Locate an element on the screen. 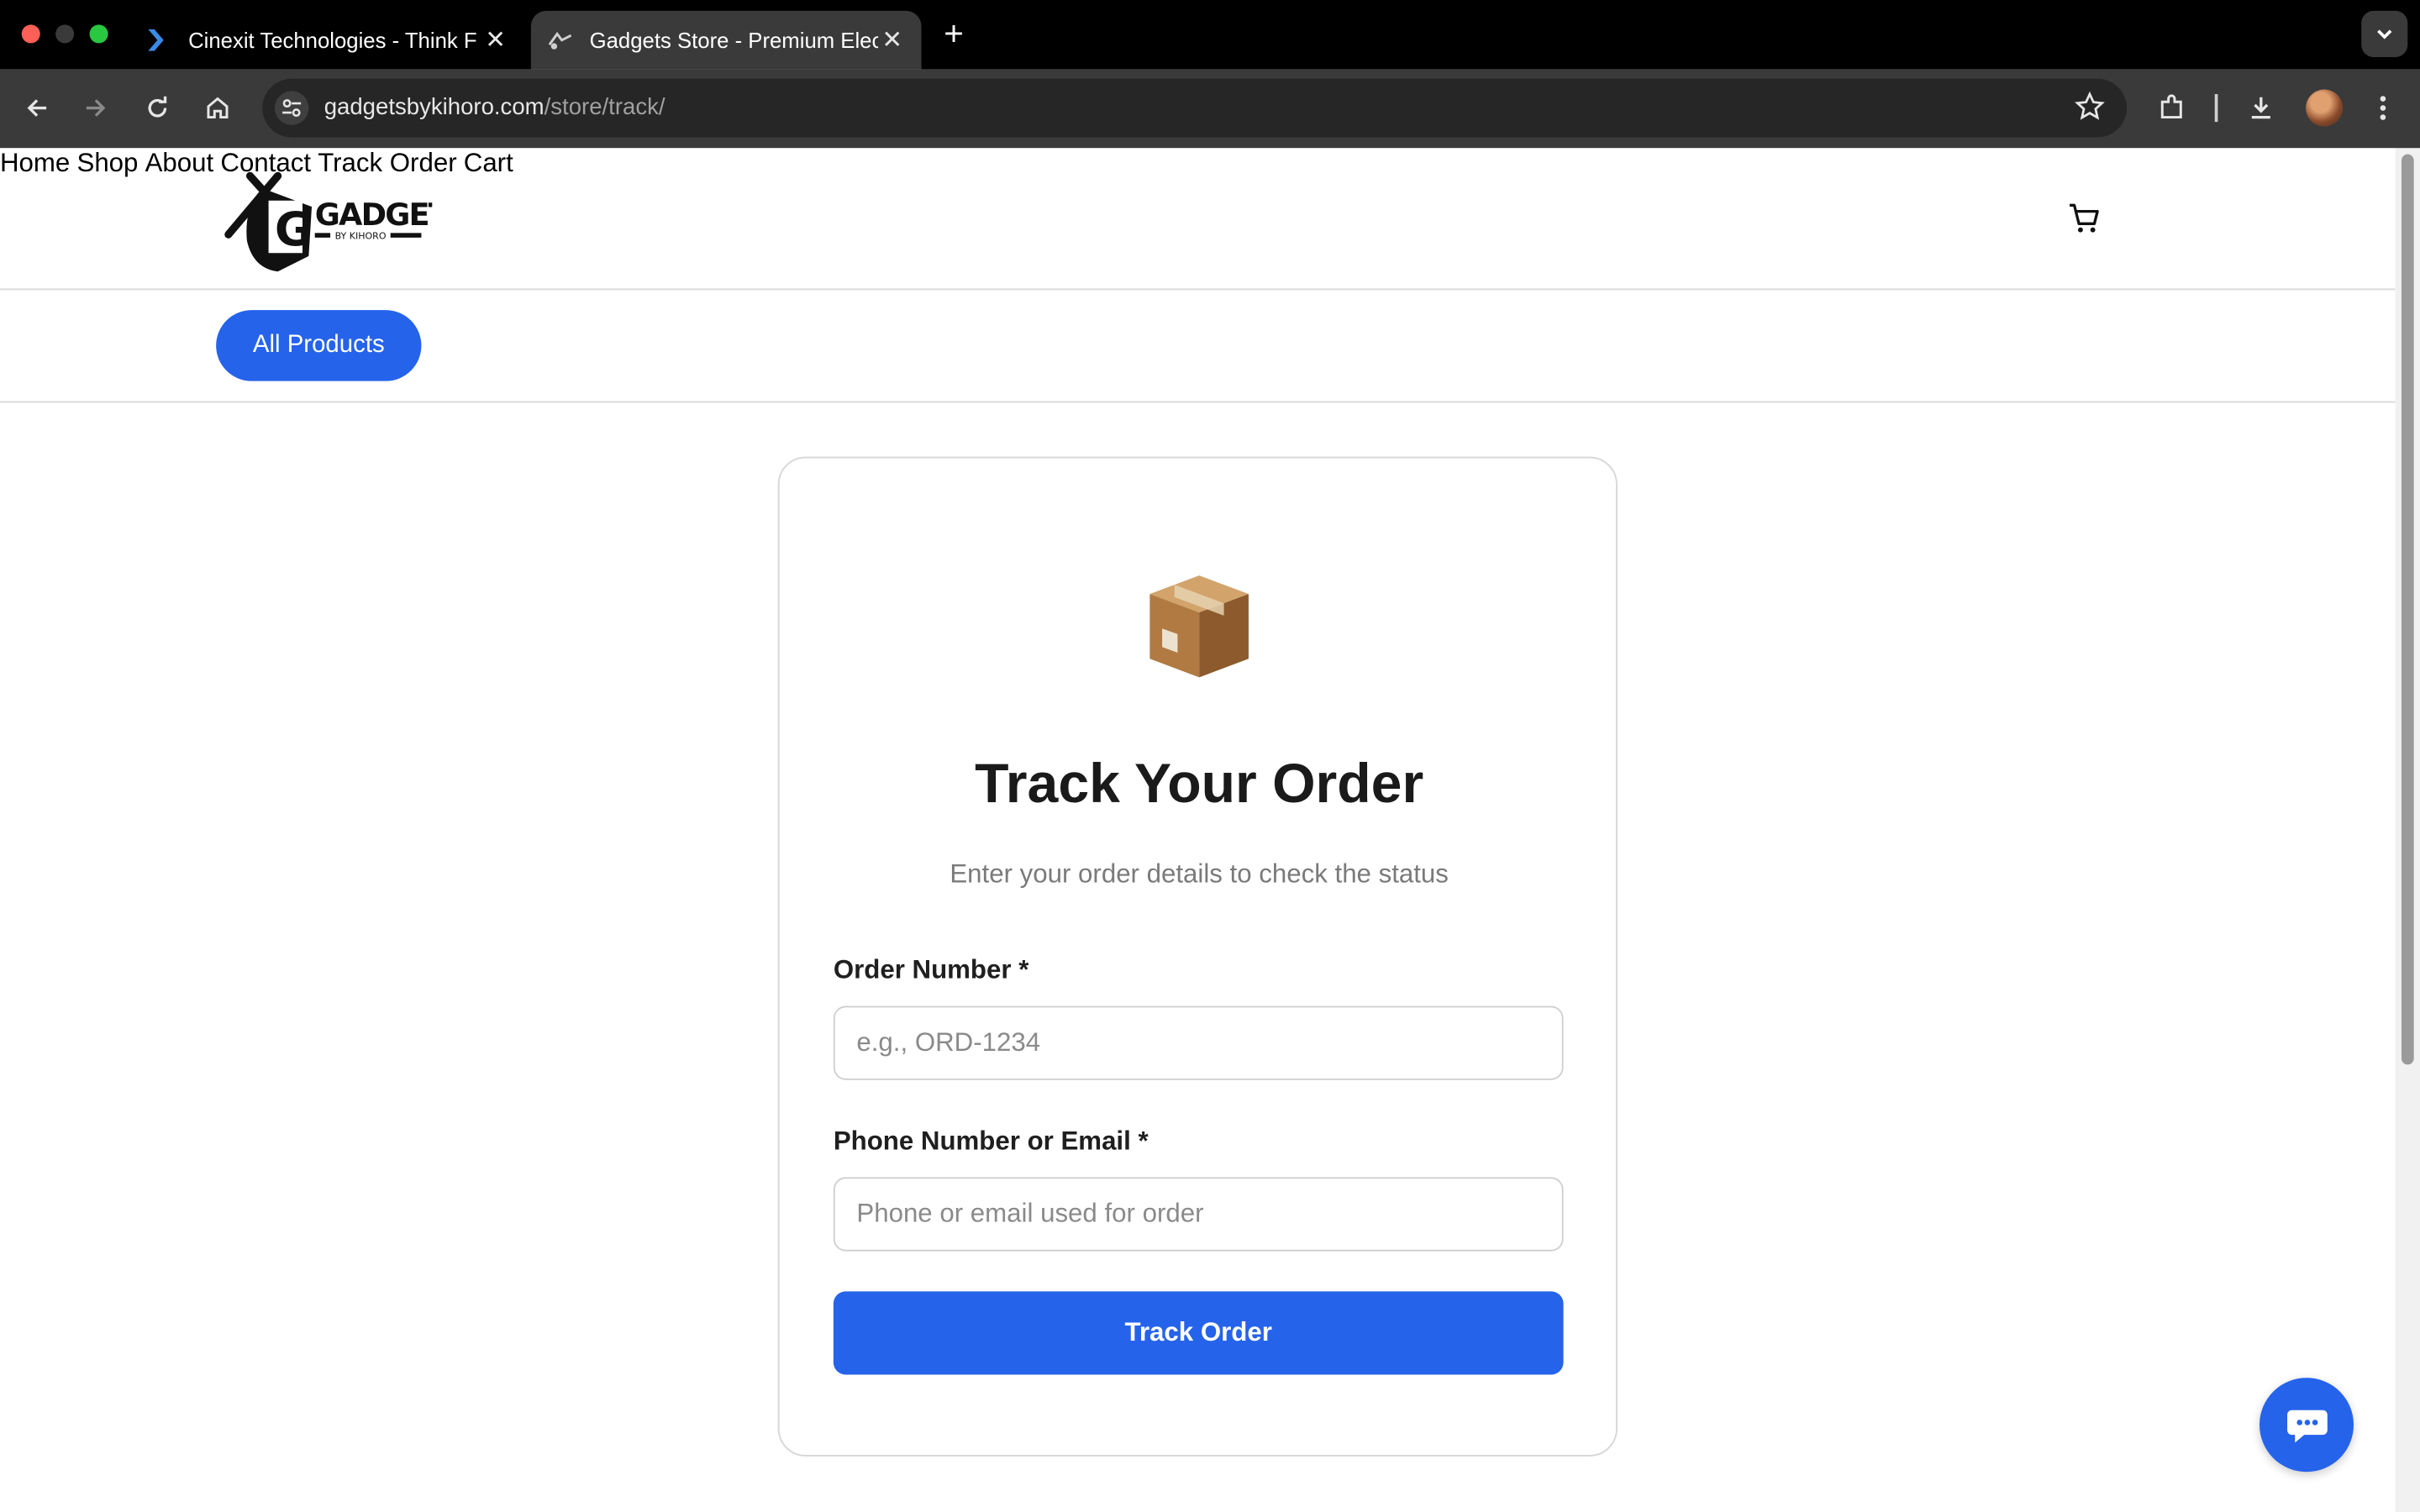  chat-bubble-icon is located at coordinates (2306, 1425).